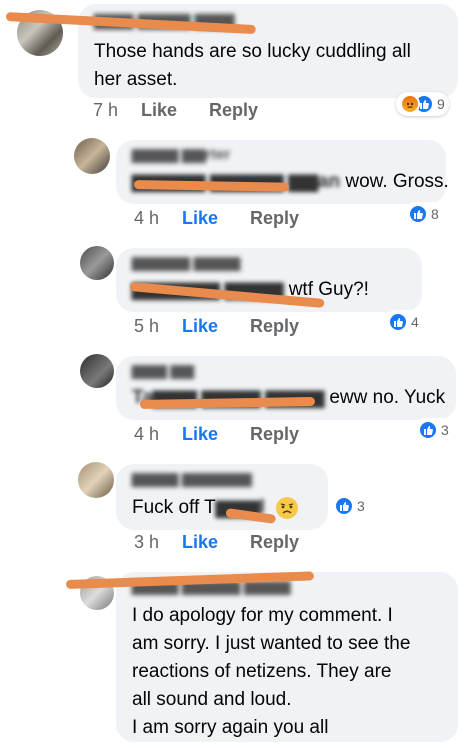  I want to click on comment-actions: 5 h Like Reply, so click(216, 326).